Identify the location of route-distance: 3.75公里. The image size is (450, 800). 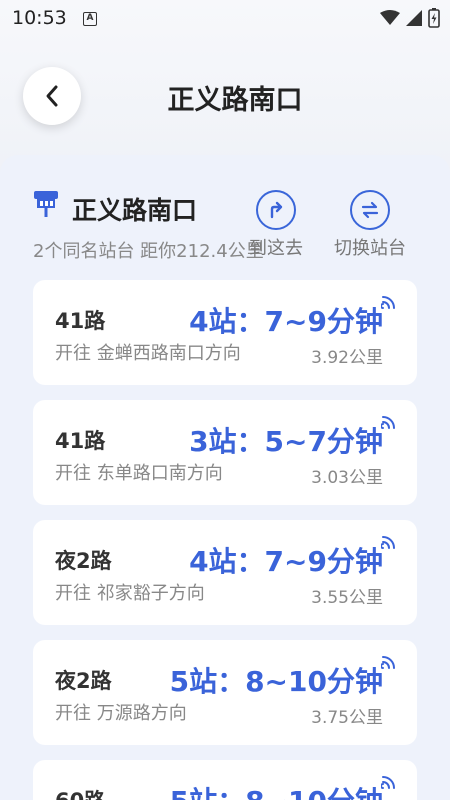
(347, 718).